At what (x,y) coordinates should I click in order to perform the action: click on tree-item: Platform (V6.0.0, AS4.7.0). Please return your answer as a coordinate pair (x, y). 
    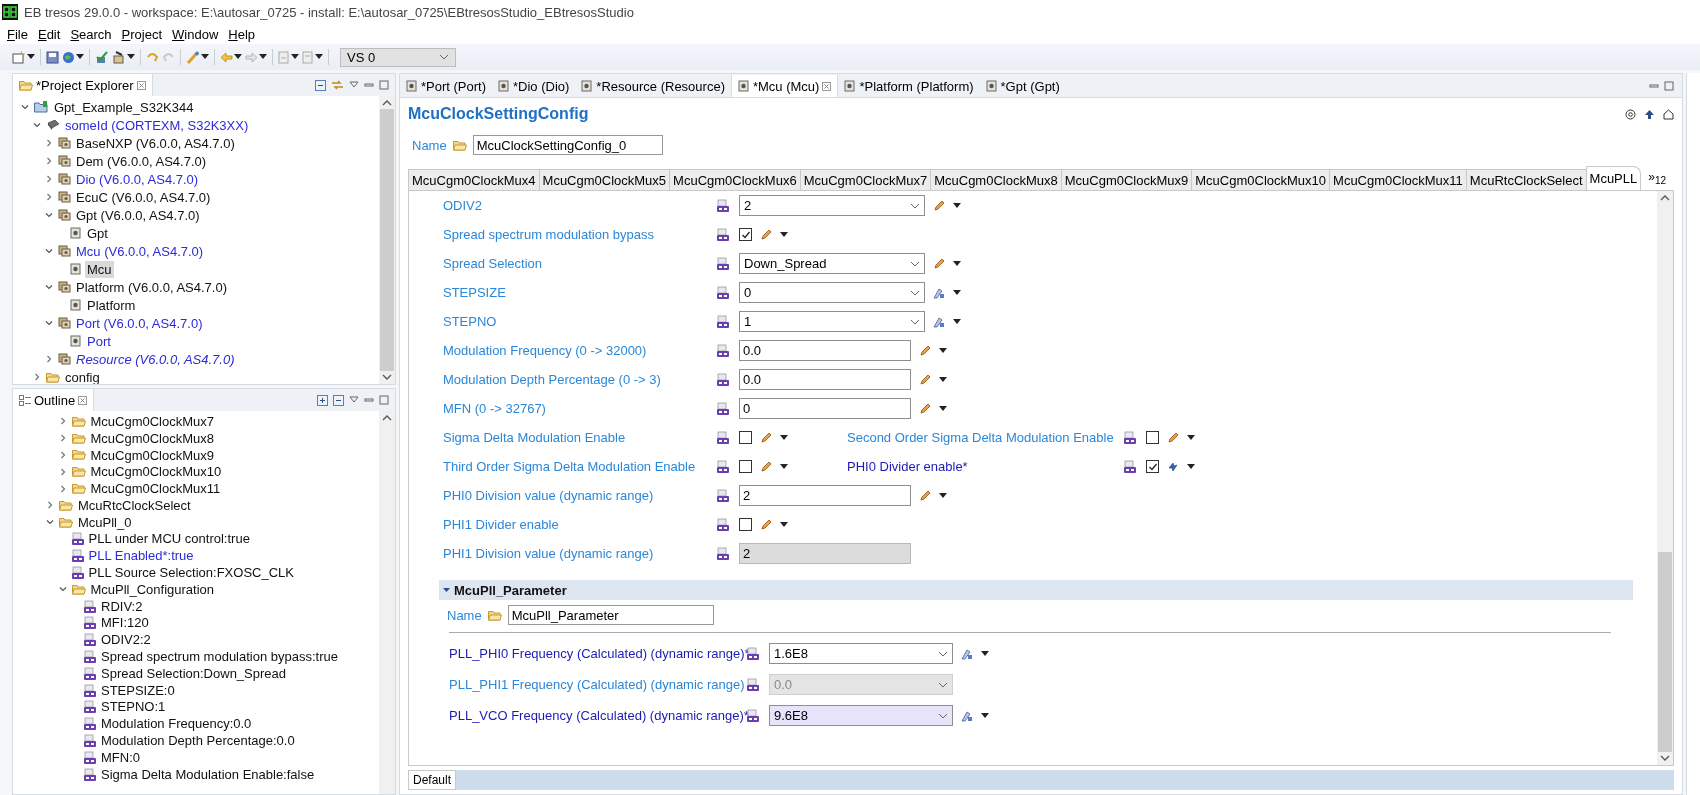
    Looking at the image, I should click on (152, 287).